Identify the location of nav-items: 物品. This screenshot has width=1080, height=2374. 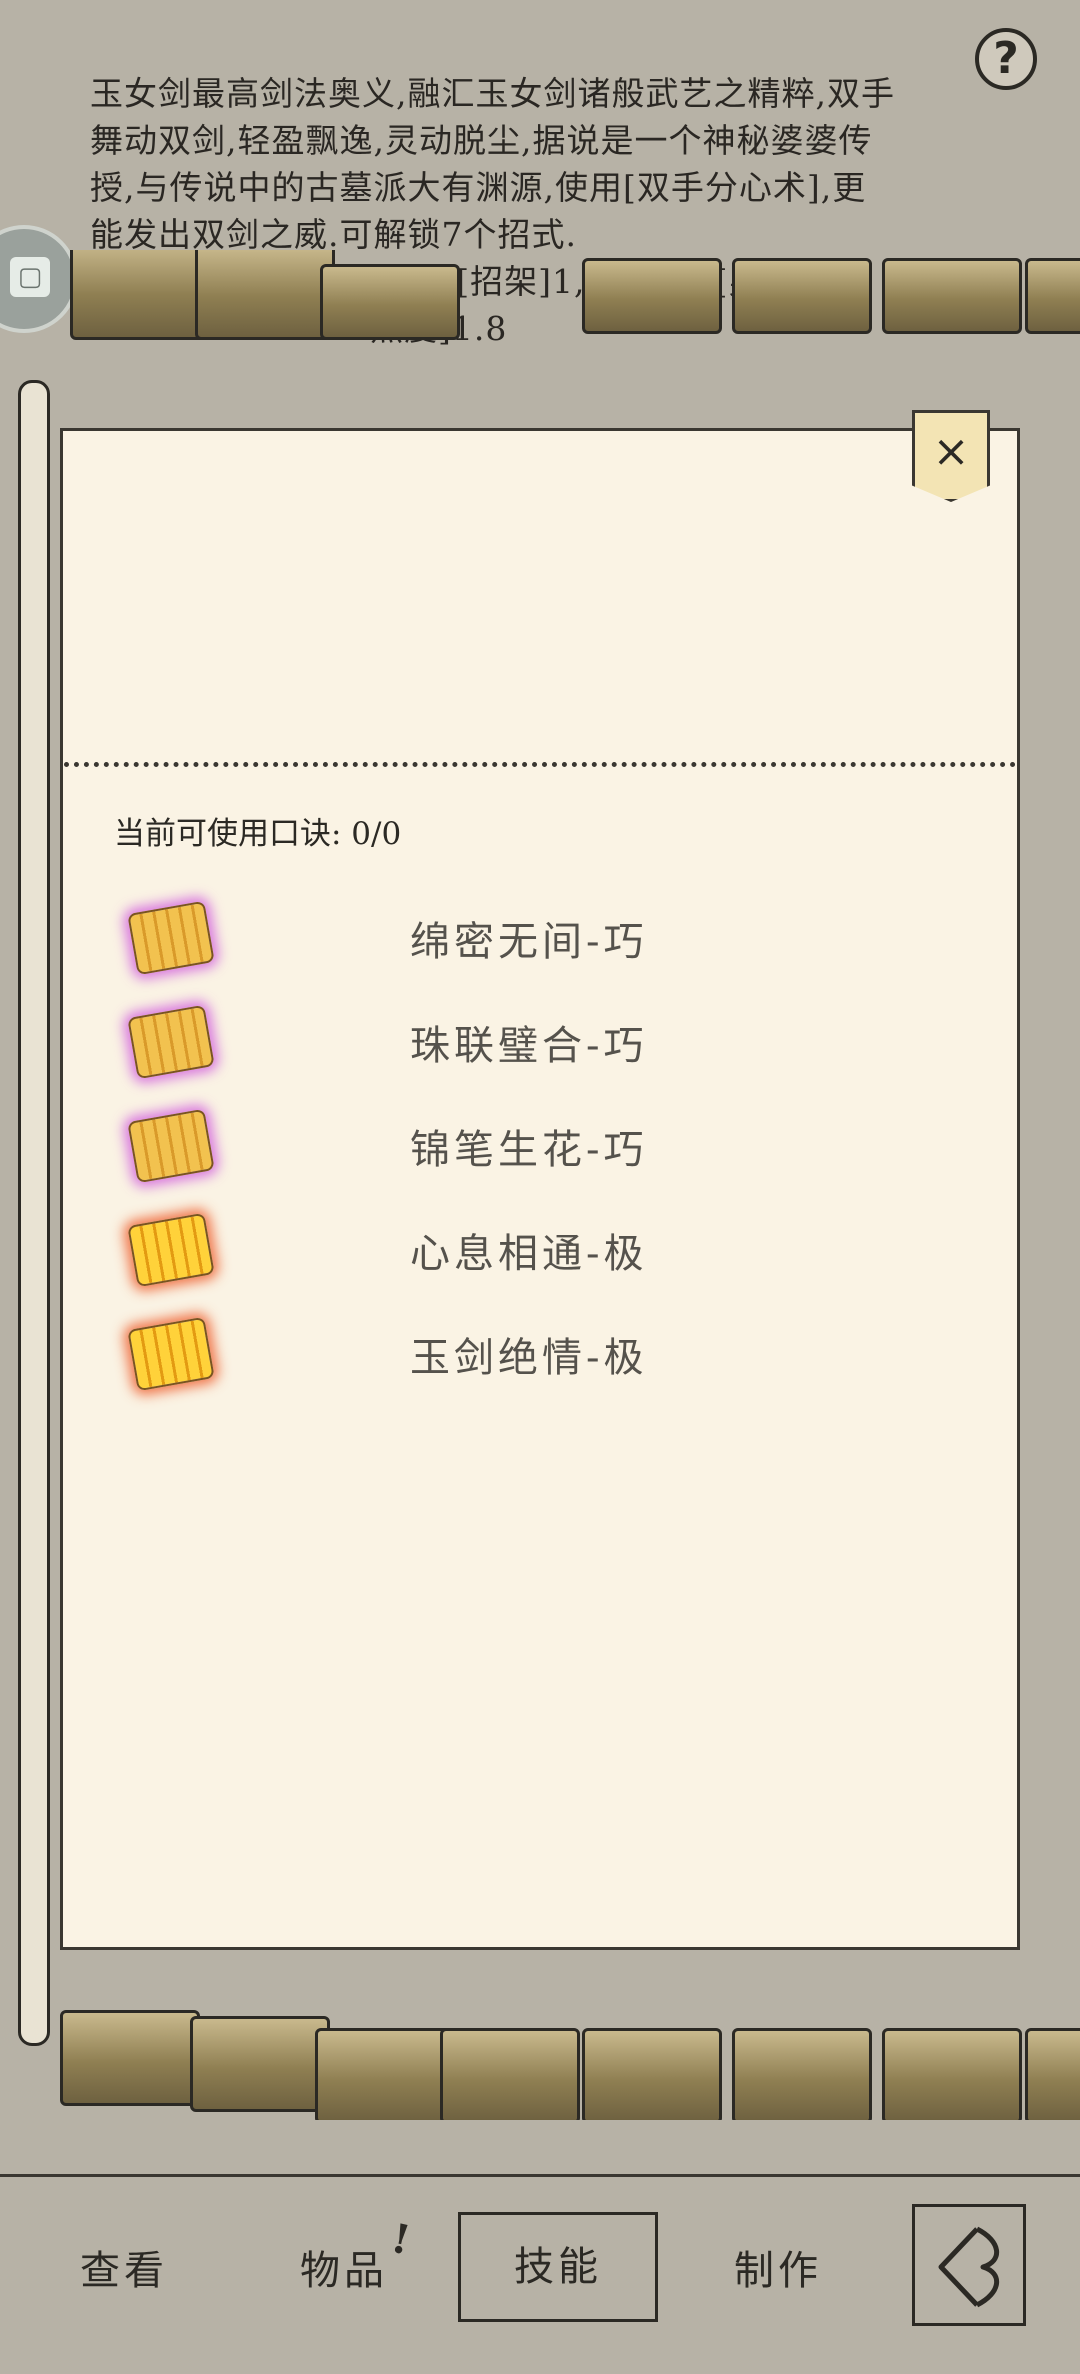
(344, 2267).